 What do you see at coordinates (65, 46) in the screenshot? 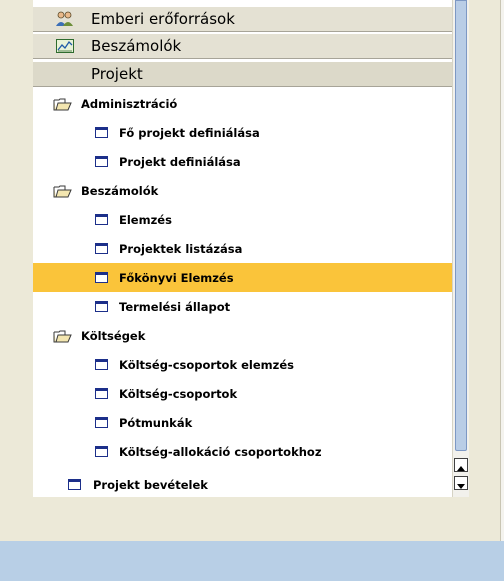
I see `report-chart-icon` at bounding box center [65, 46].